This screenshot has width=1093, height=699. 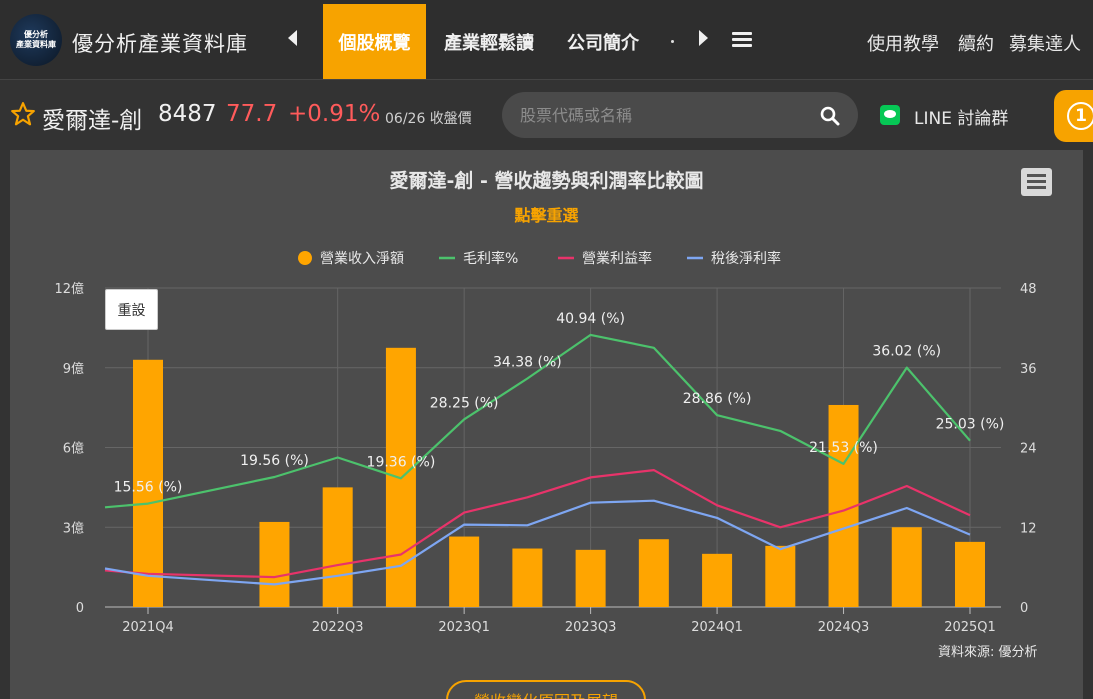 I want to click on stock-change: +0.91%, so click(x=334, y=114).